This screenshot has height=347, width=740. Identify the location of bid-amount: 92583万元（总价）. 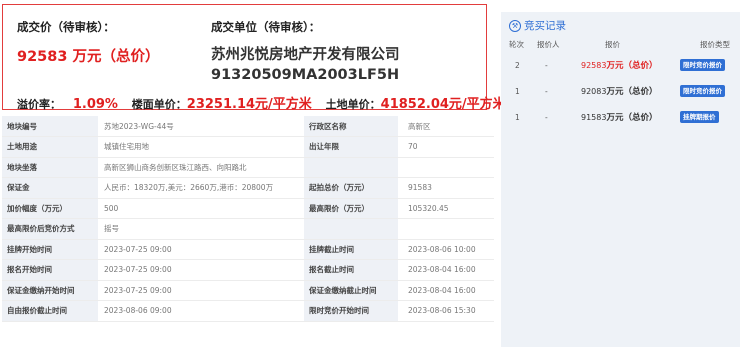
(628, 65).